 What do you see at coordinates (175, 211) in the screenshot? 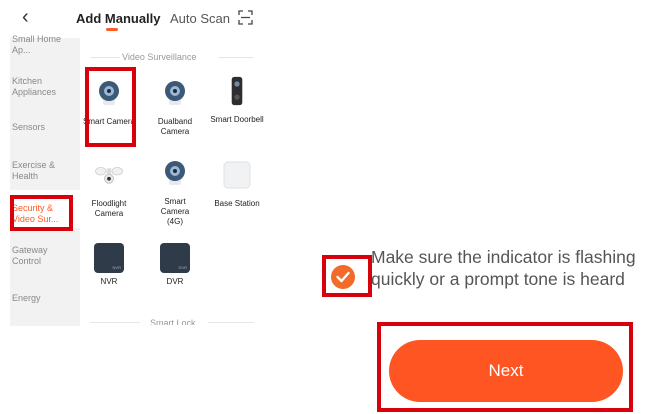
I see `device-label: Smart Camera (4G)` at bounding box center [175, 211].